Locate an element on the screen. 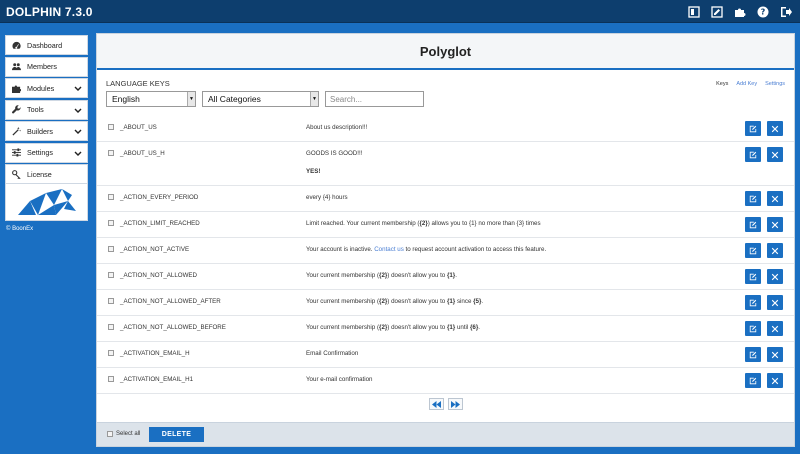 Image resolution: width=800 pixels, height=454 pixels. next-page-button is located at coordinates (455, 404).